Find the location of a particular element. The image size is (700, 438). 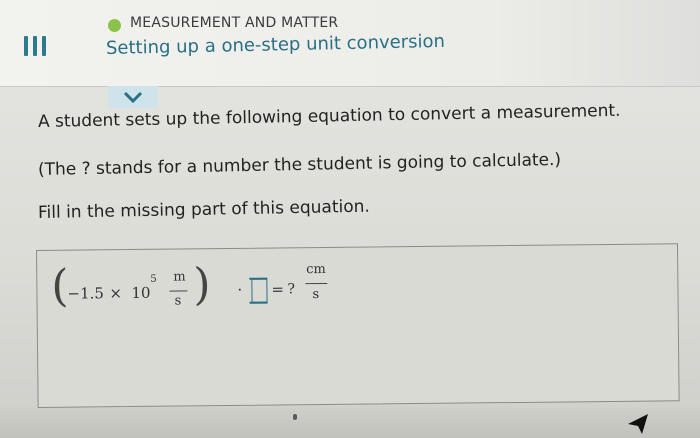

status-dot-icon is located at coordinates (114, 25).